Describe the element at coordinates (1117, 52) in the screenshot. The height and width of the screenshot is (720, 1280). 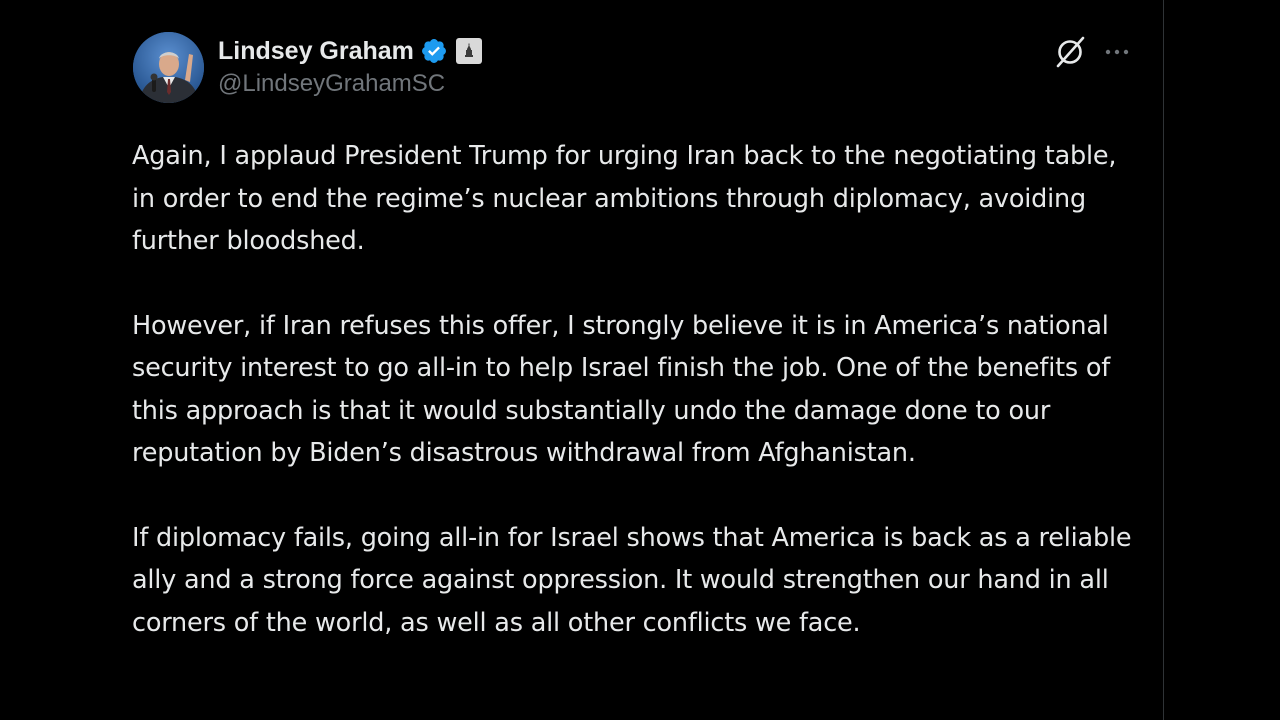
I see `more-options-icon` at that location.